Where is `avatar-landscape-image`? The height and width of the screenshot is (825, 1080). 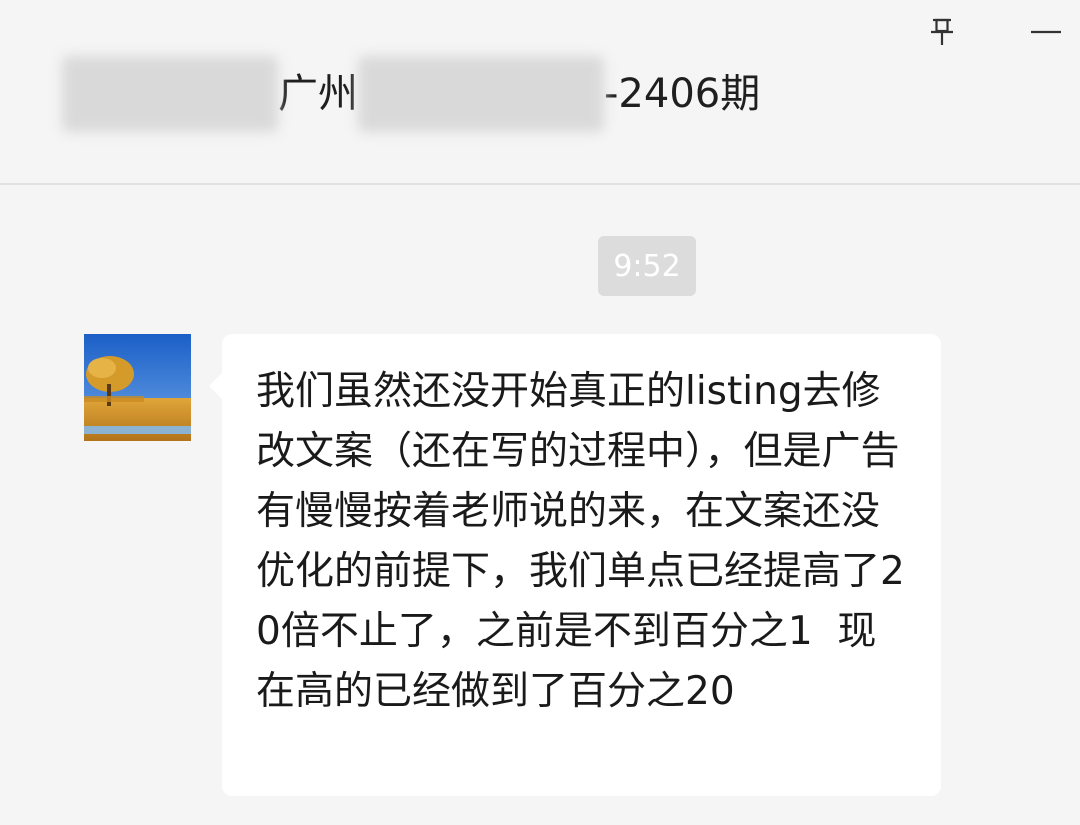 avatar-landscape-image is located at coordinates (137, 387).